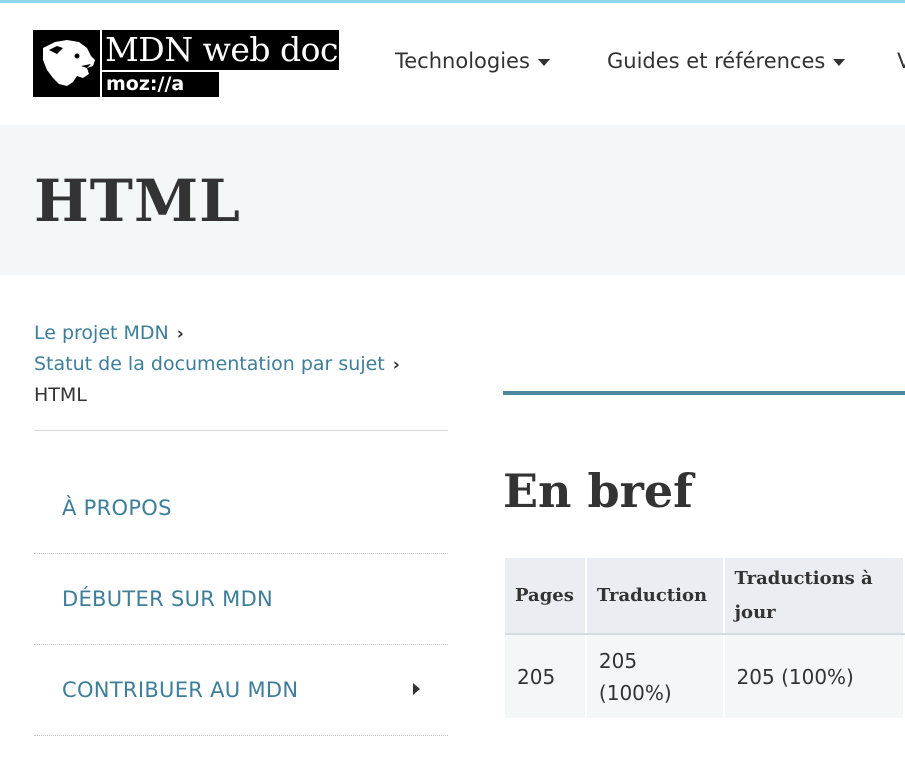 The height and width of the screenshot is (767, 905). What do you see at coordinates (655, 596) in the screenshot?
I see `column-header: Traduction` at bounding box center [655, 596].